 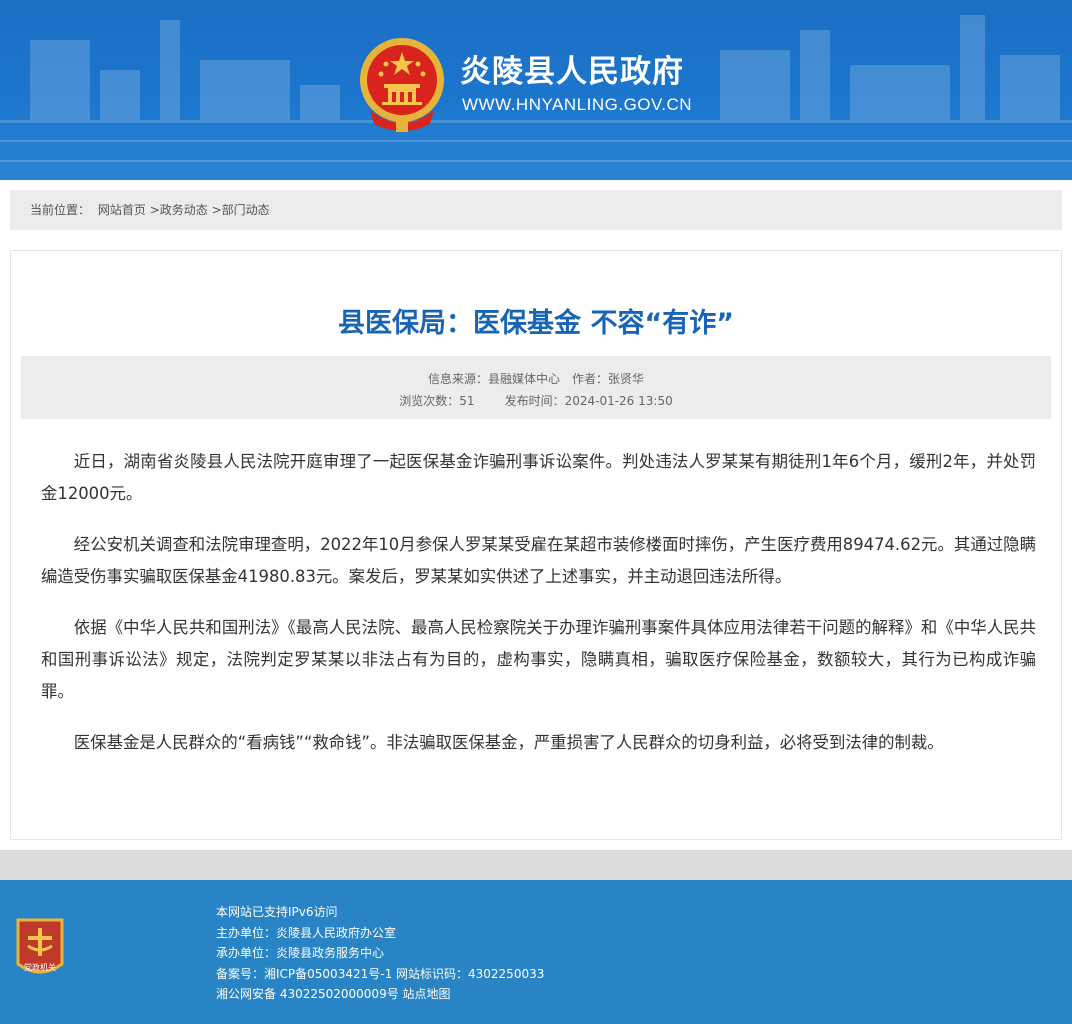 I want to click on date-value: 2024-01-26 13:50, so click(x=618, y=401).